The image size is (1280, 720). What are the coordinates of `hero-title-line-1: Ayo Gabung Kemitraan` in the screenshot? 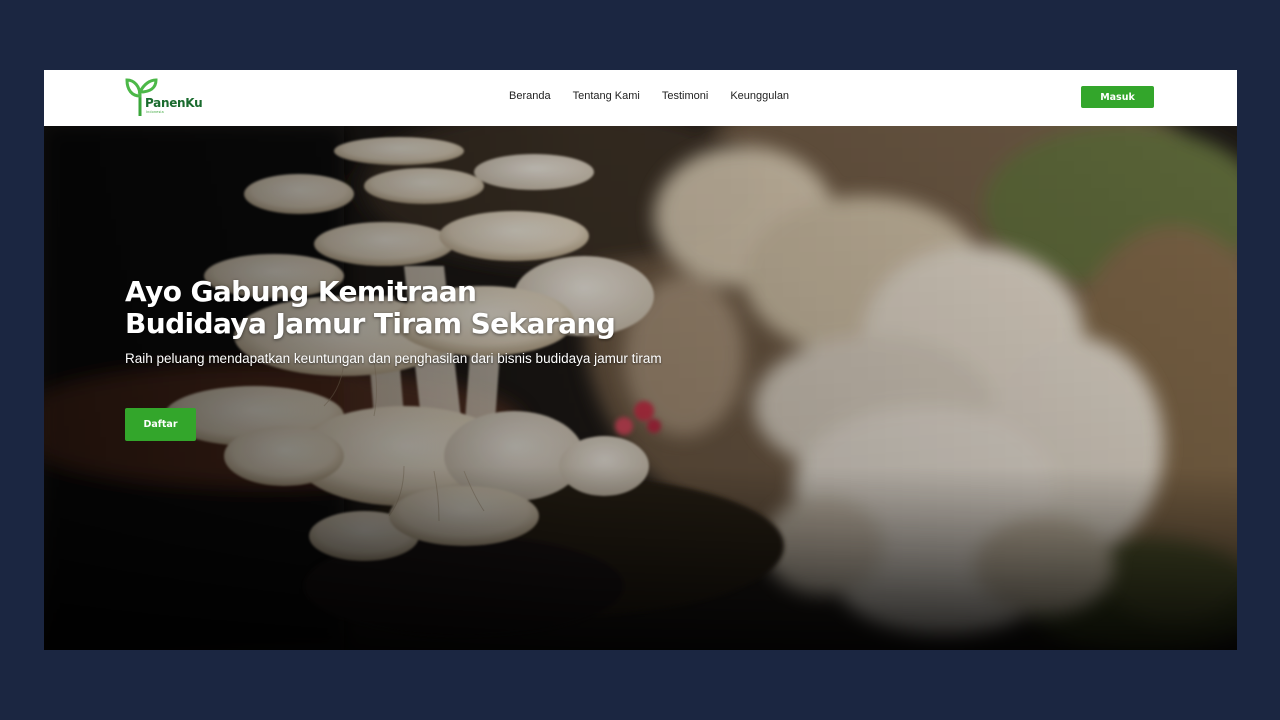 It's located at (301, 291).